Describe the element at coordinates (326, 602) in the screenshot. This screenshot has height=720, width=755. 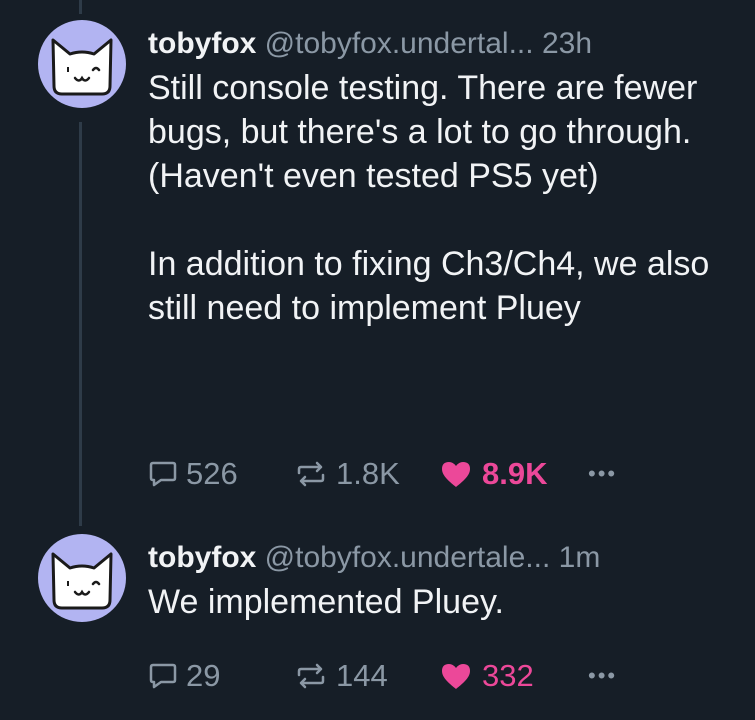
I see `post-text: We implemented Pluey.` at that location.